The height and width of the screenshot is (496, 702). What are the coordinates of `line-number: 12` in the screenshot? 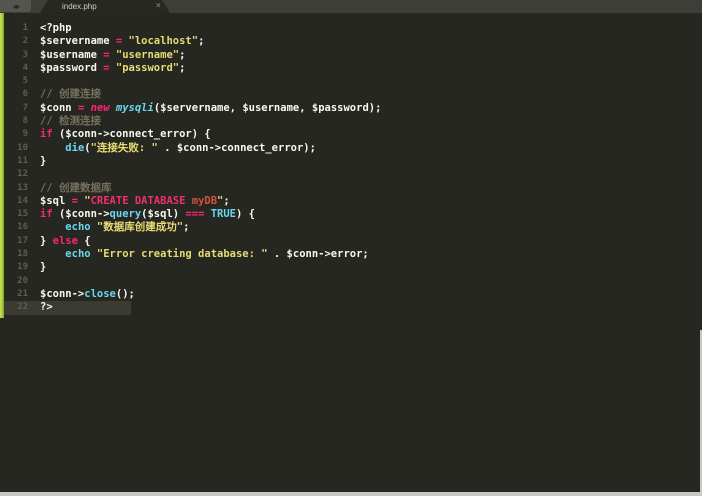 It's located at (22, 174).